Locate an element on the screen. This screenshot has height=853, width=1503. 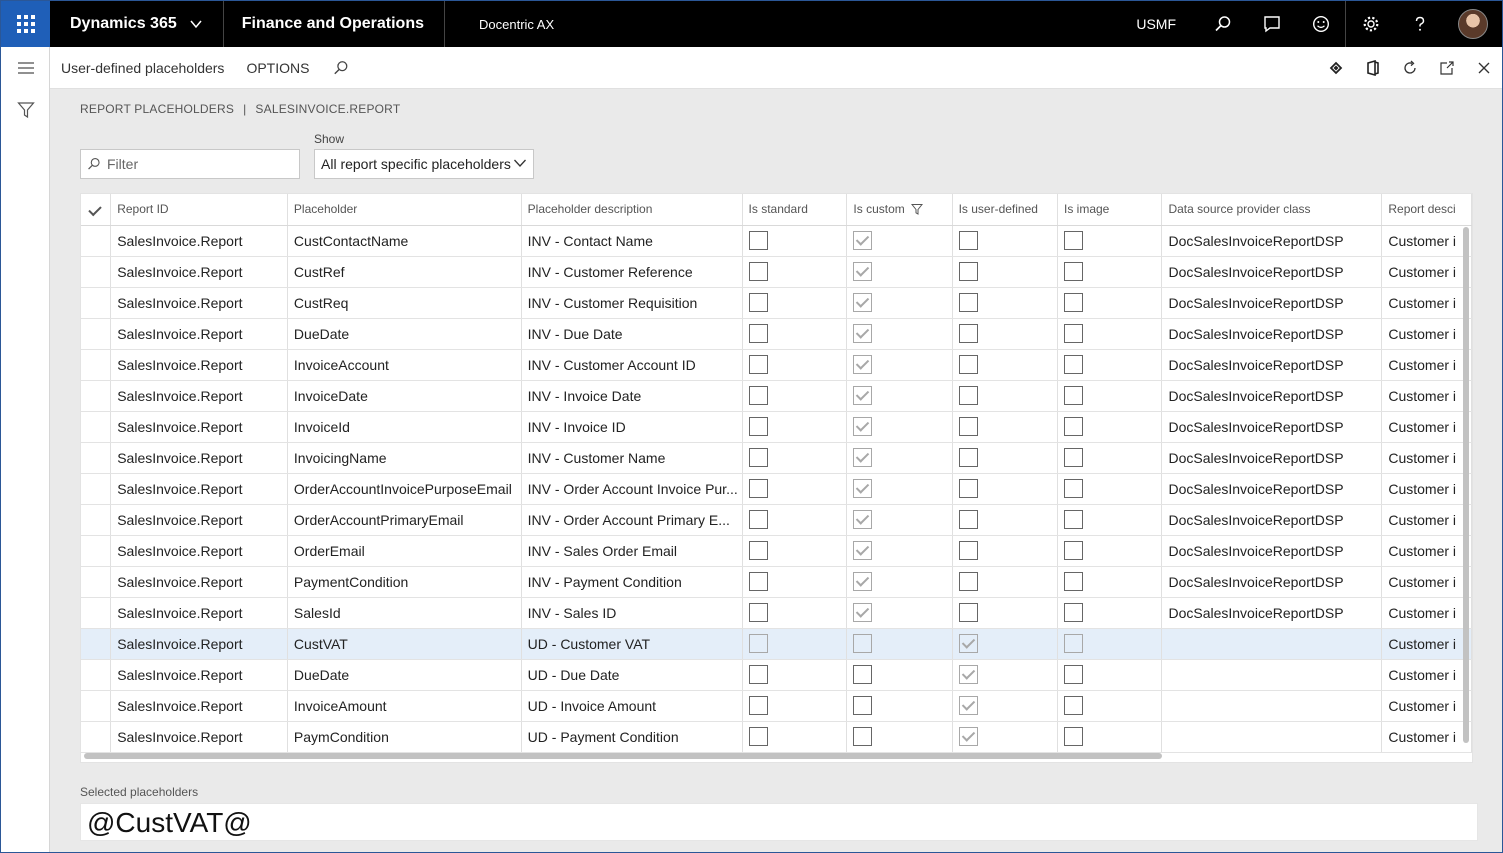
cell-placeholder: InvoicingName is located at coordinates (404, 458).